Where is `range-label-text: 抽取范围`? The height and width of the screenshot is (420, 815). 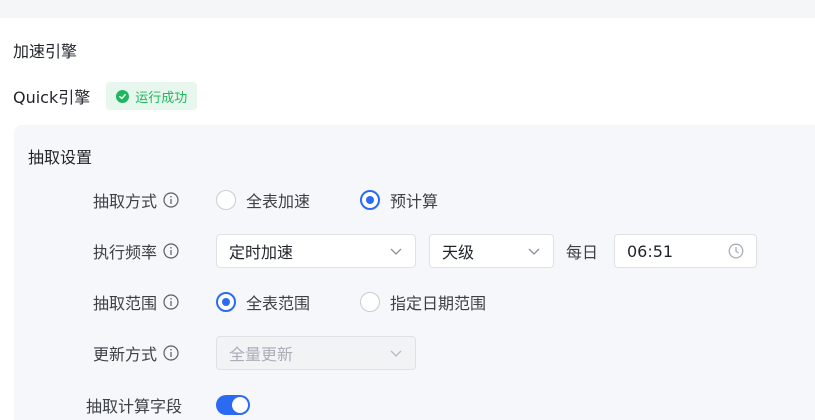
range-label-text: 抽取范围 is located at coordinates (125, 303).